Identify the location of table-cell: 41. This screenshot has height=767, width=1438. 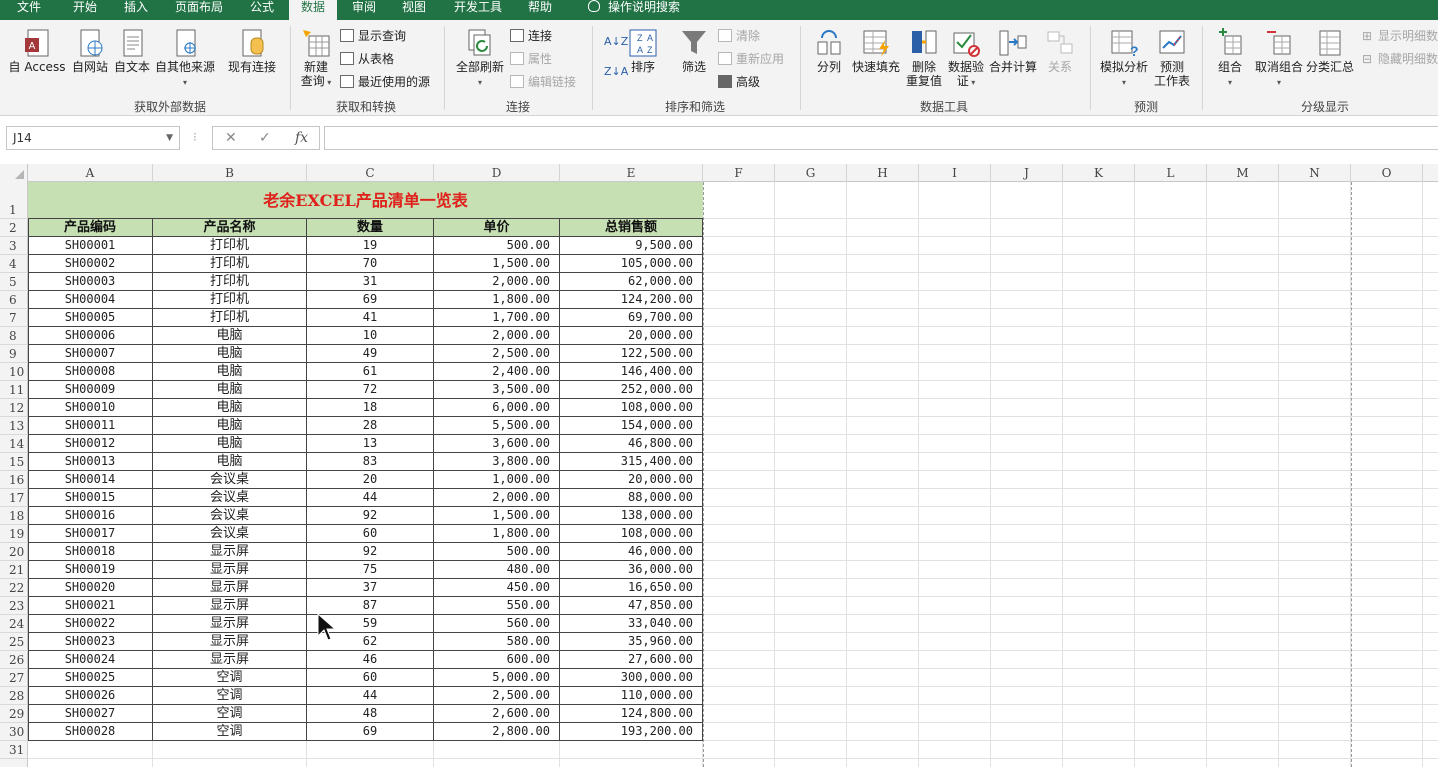
(370, 318).